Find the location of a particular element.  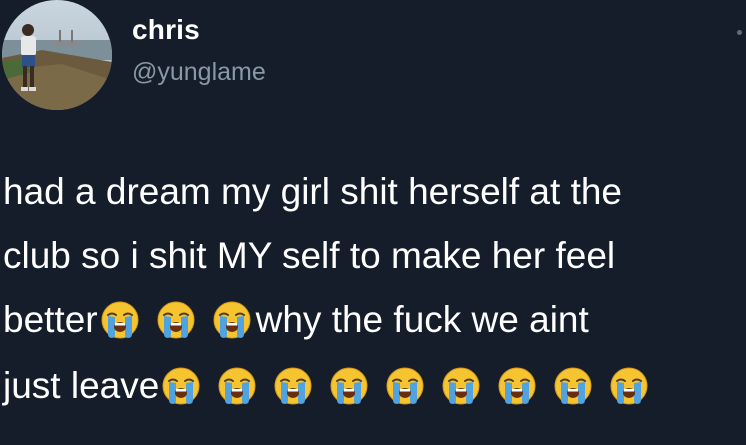

tweet-line: better why the fuck we aint is located at coordinates (296, 320).